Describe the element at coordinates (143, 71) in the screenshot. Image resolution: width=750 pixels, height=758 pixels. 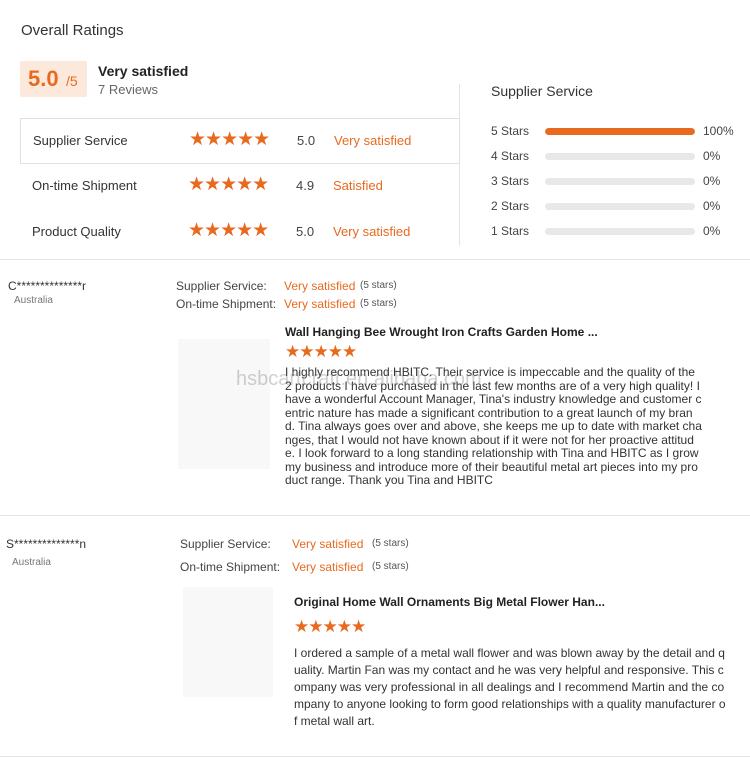
I see `overall-label: Very satisfied` at that location.